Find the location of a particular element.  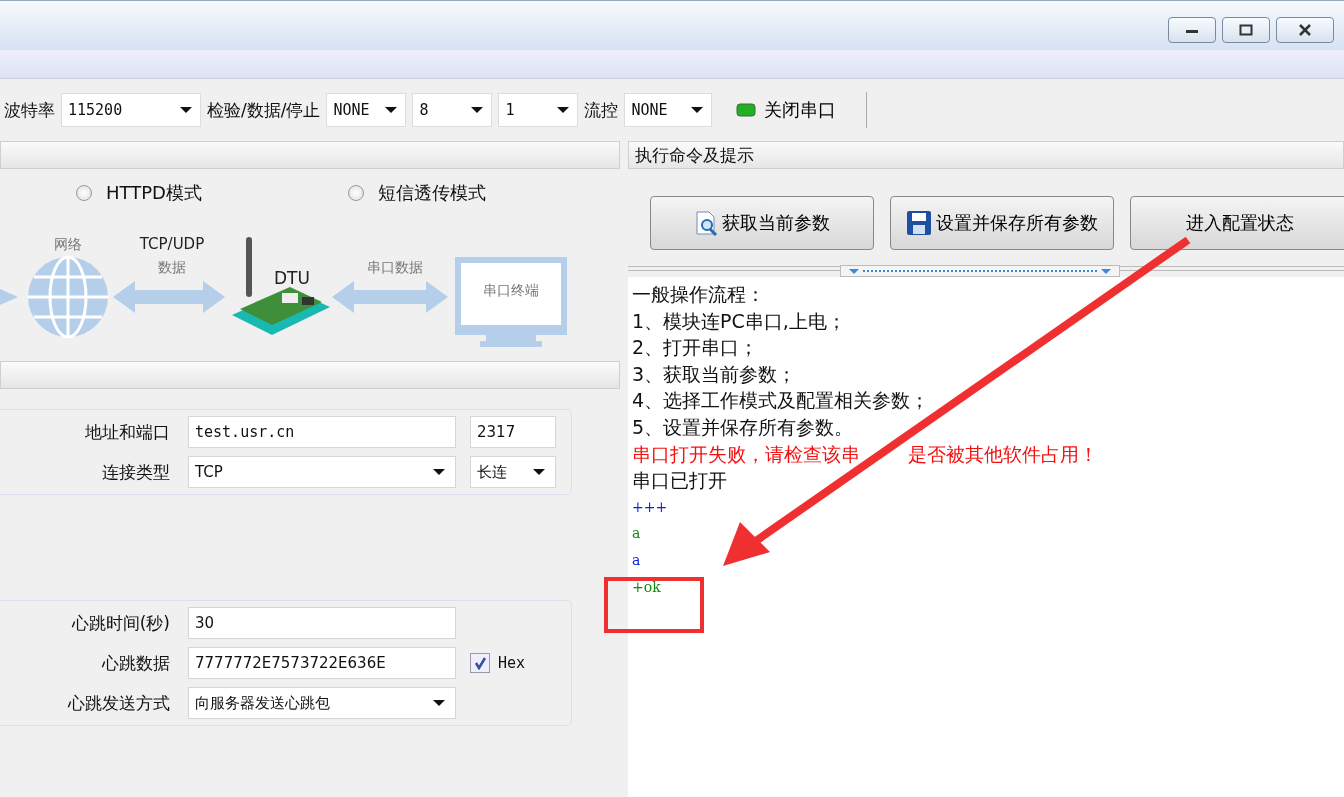

dtu-label: DTU is located at coordinates (292, 278).